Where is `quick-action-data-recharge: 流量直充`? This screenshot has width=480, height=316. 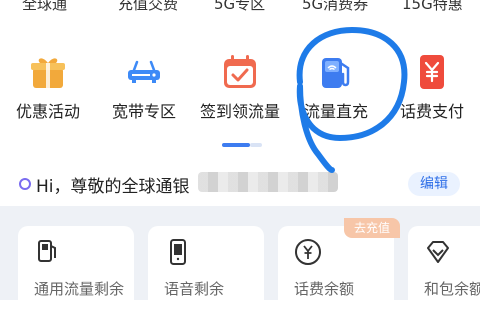 quick-action-data-recharge: 流量直充 is located at coordinates (336, 88).